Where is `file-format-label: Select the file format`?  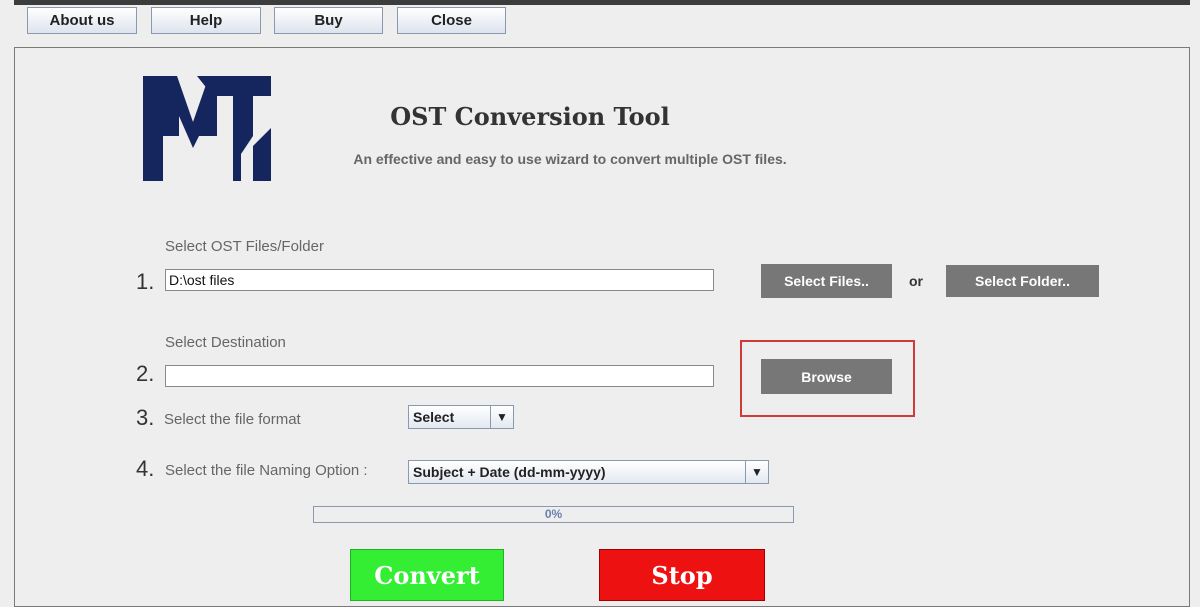
file-format-label: Select the file format is located at coordinates (232, 419).